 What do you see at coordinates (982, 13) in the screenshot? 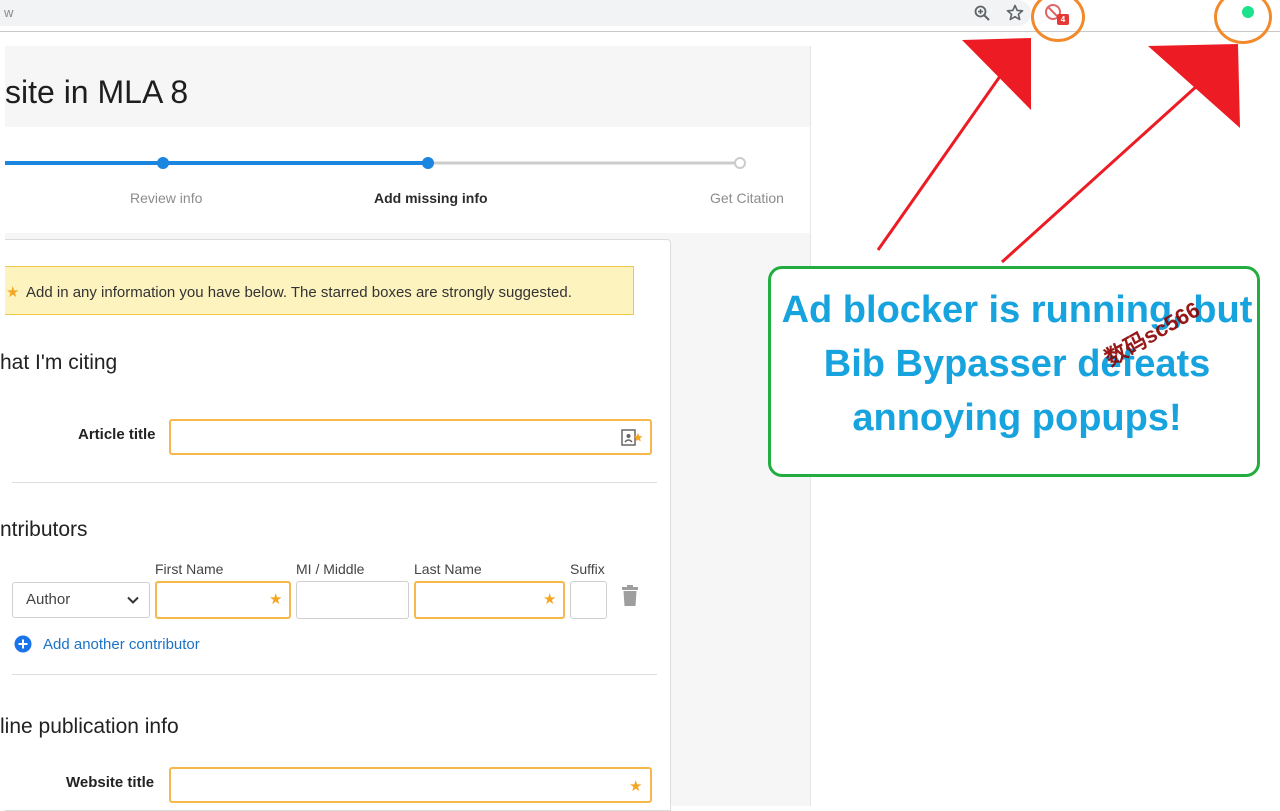
I see `zoom-icon` at bounding box center [982, 13].